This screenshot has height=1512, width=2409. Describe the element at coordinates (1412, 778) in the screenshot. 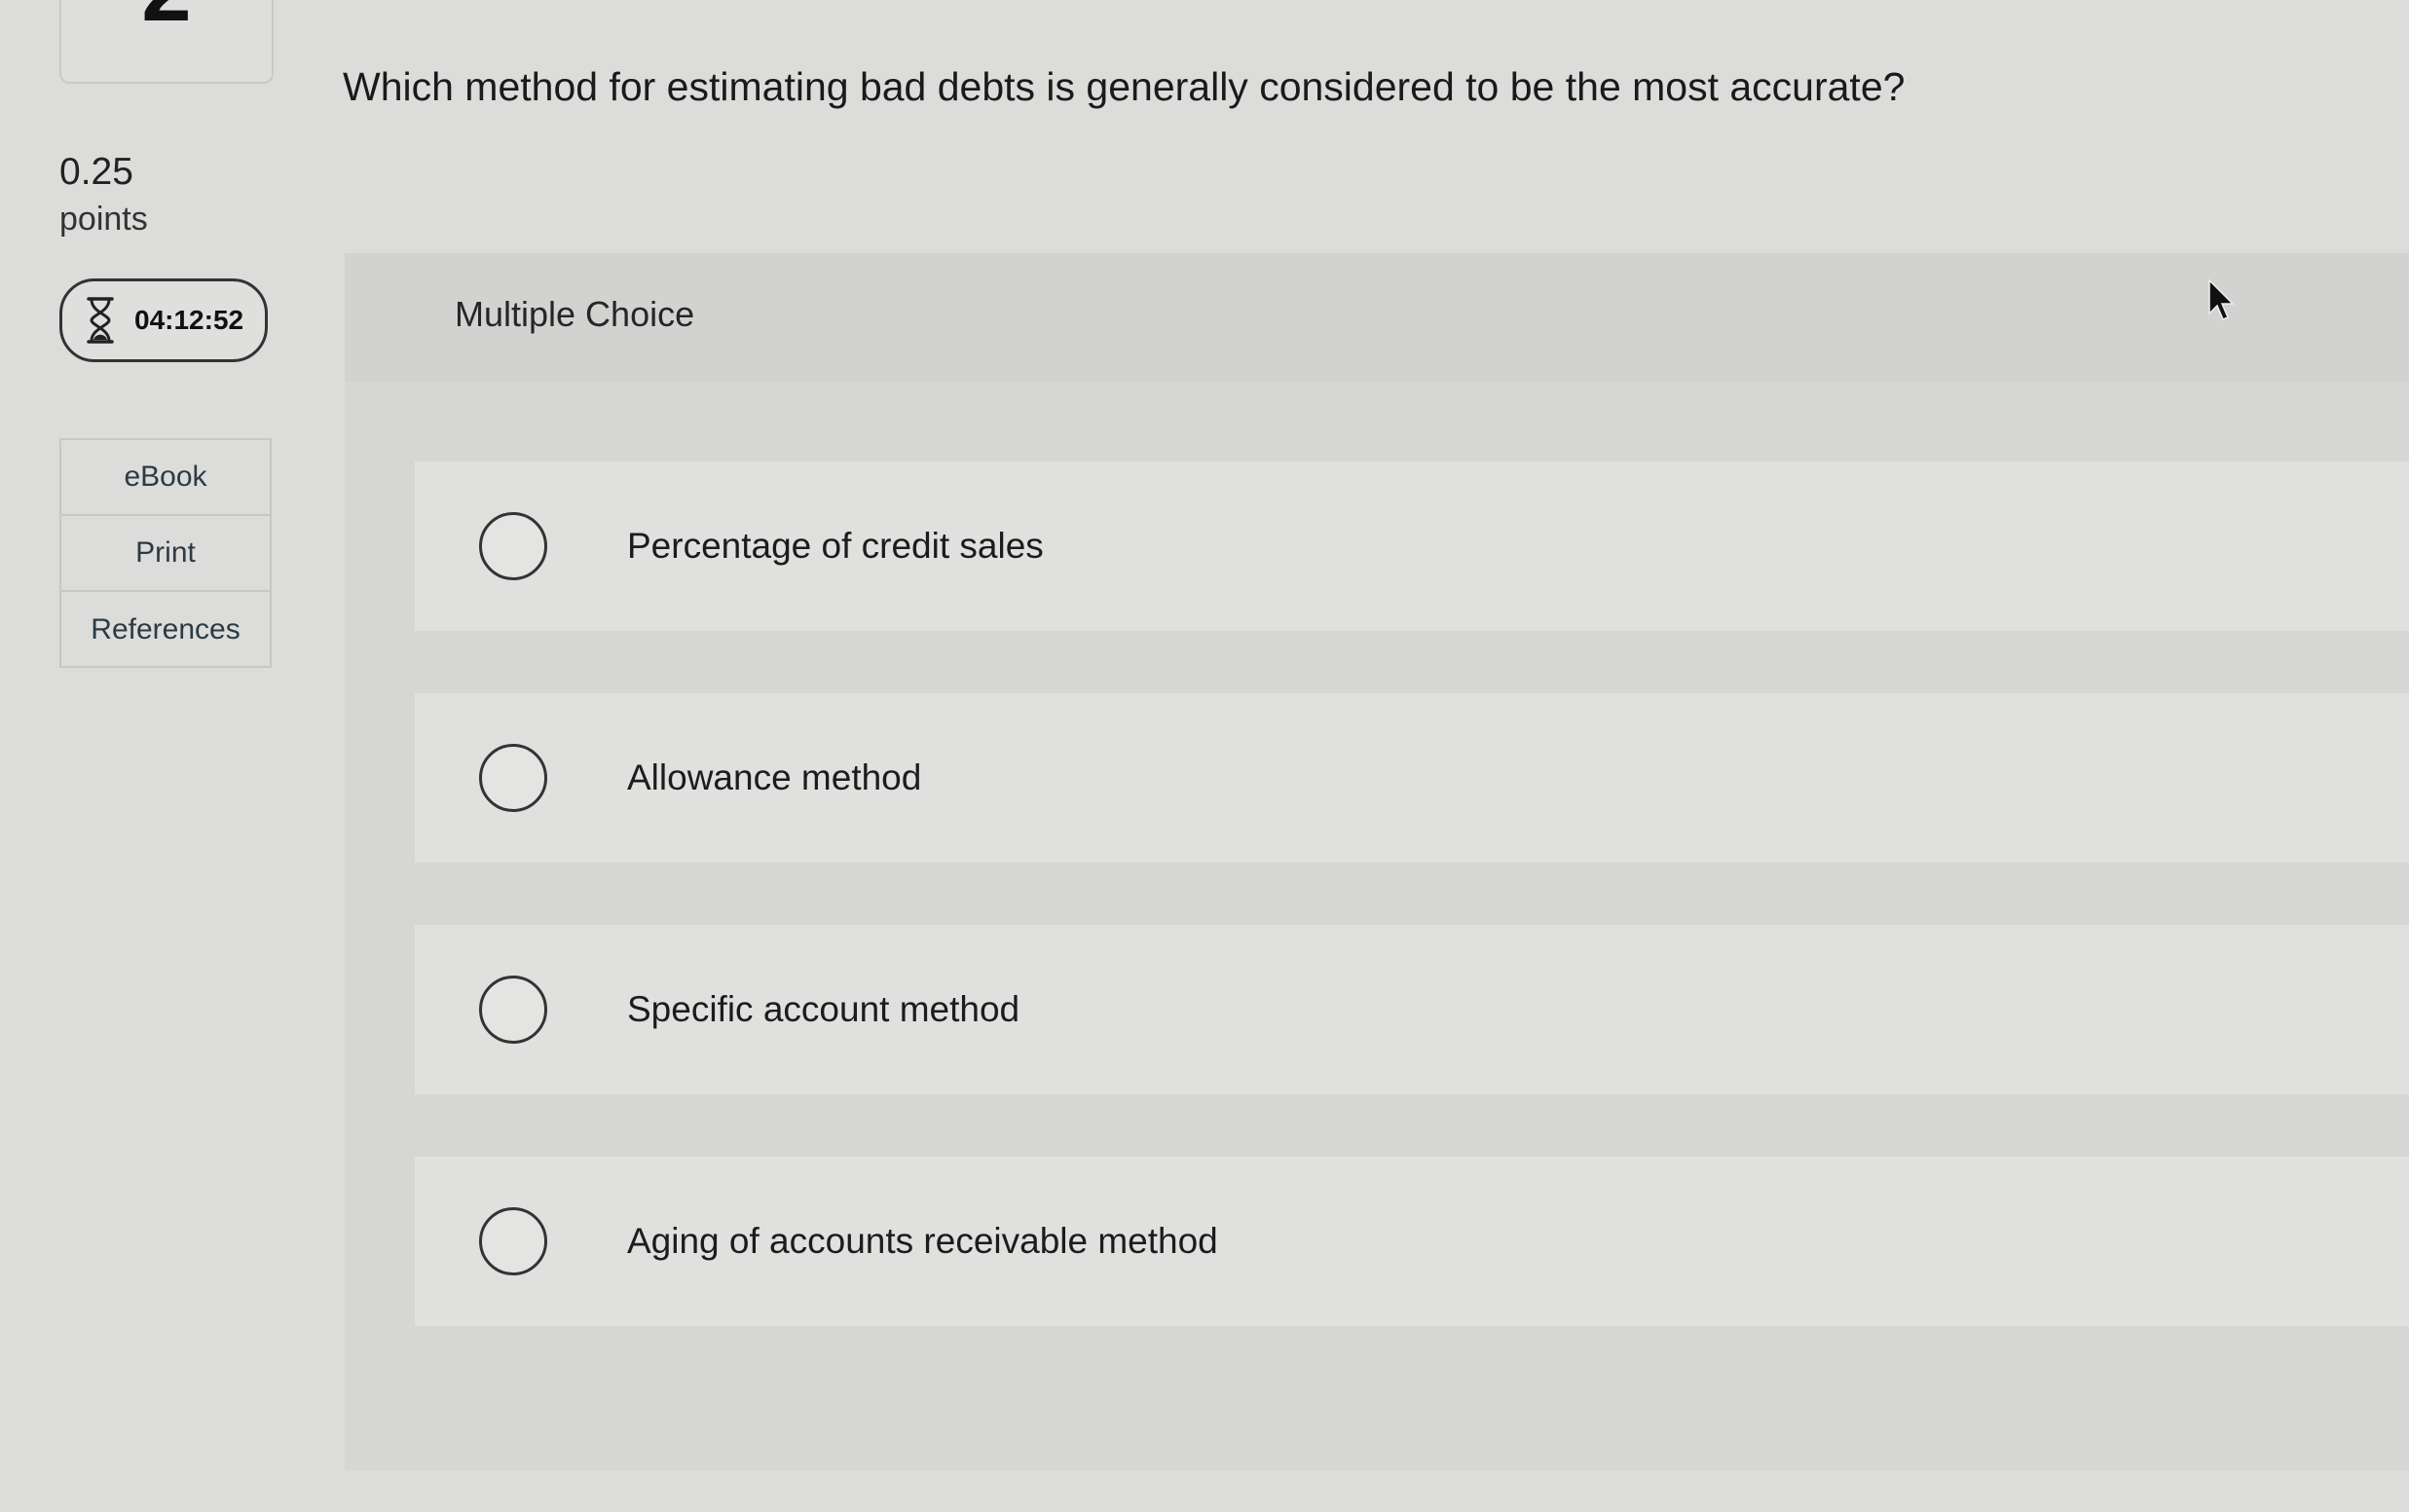

I see `answer-option-2: Allowance method` at that location.